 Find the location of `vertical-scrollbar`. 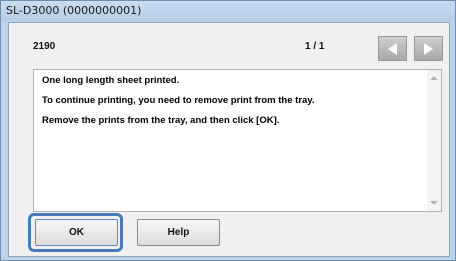

vertical-scrollbar is located at coordinates (434, 140).